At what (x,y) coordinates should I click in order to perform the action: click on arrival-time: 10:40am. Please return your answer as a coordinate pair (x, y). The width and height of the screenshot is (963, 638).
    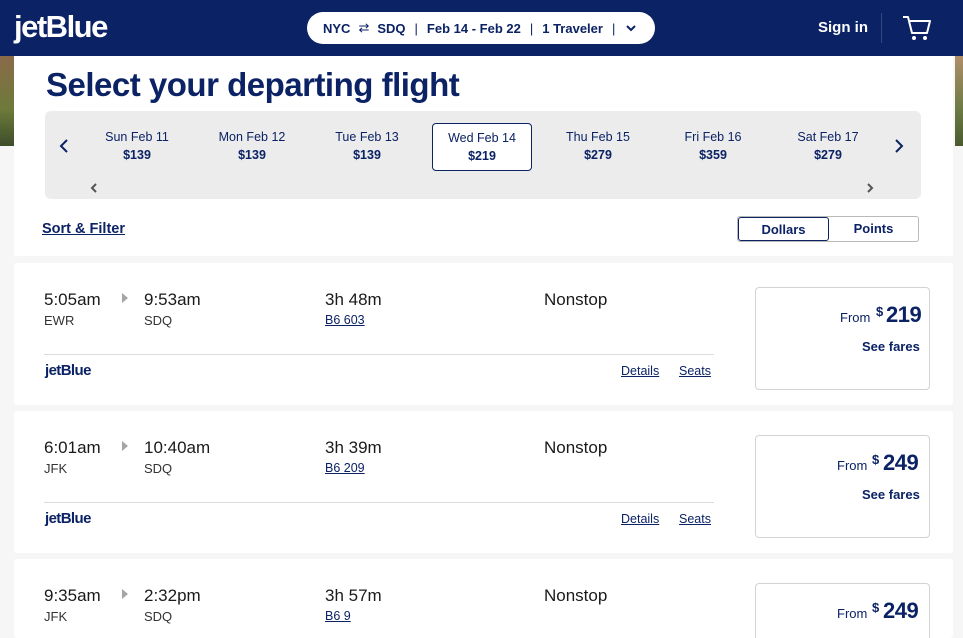
    Looking at the image, I should click on (177, 447).